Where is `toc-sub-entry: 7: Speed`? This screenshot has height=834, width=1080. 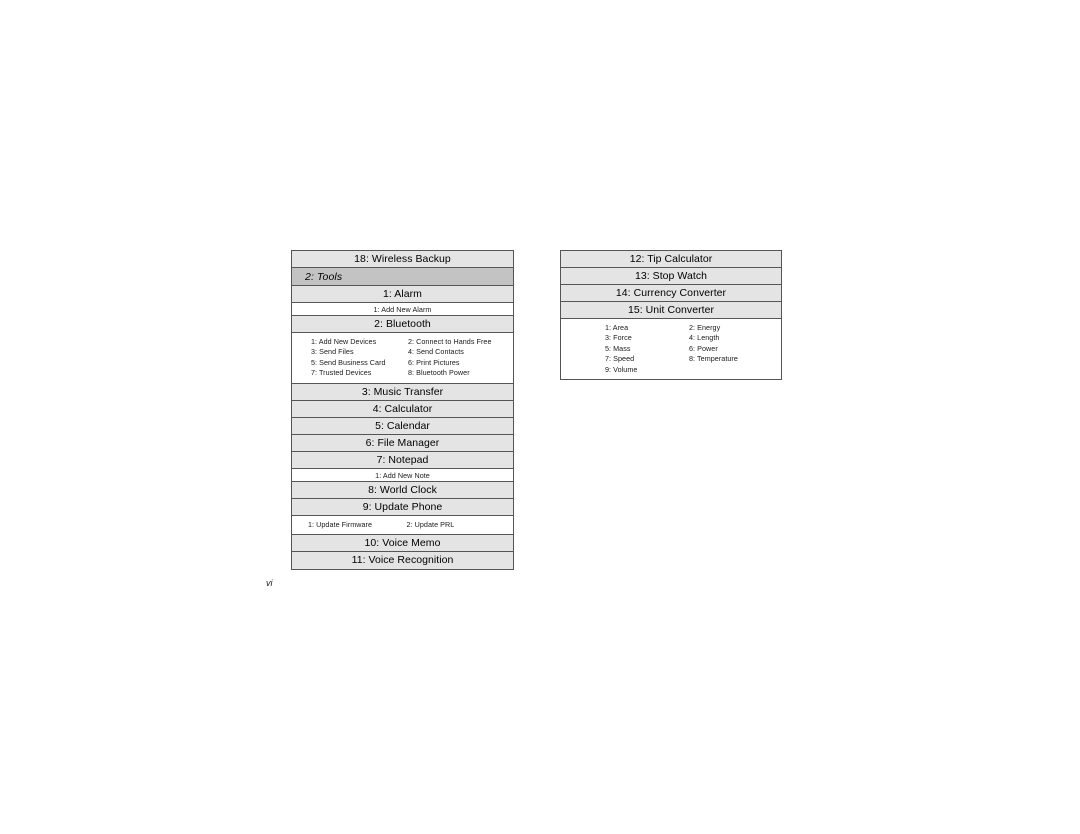
toc-sub-entry: 7: Speed is located at coordinates (647, 358).